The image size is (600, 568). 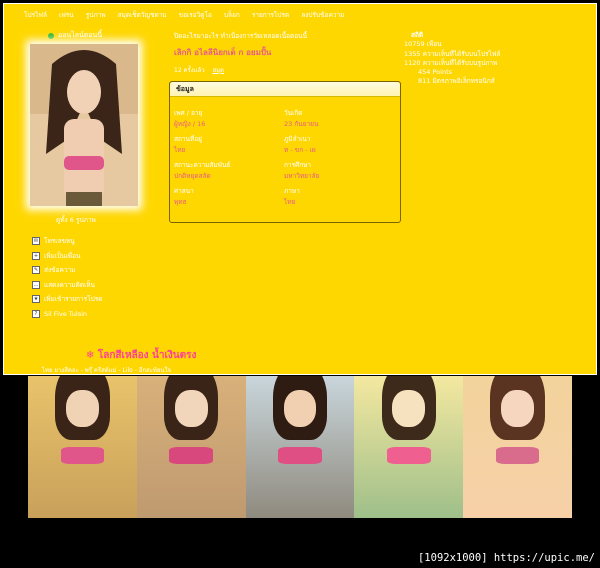 I want to click on image-credit: [1092x1000] https://upic.me/, so click(x=506, y=558).